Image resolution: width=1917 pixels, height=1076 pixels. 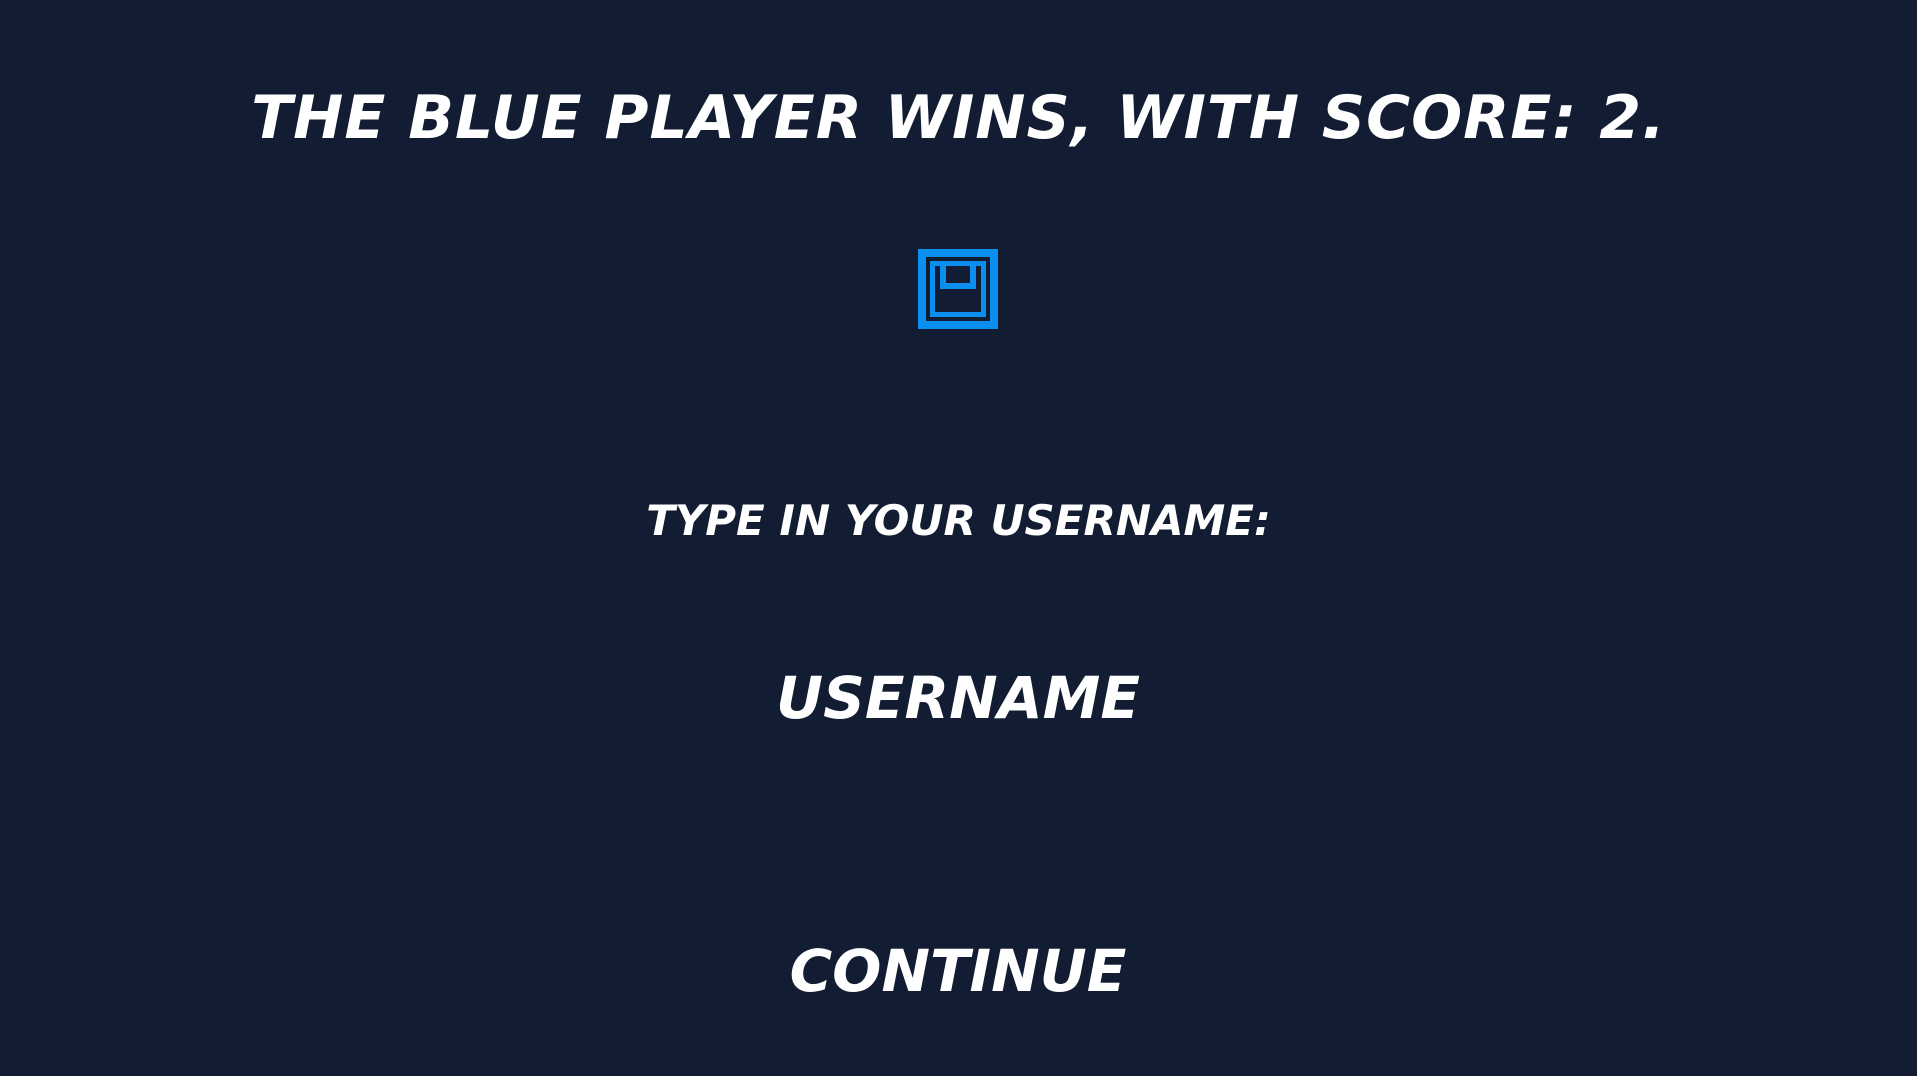 What do you see at coordinates (958, 289) in the screenshot?
I see `blue-player-square-icon` at bounding box center [958, 289].